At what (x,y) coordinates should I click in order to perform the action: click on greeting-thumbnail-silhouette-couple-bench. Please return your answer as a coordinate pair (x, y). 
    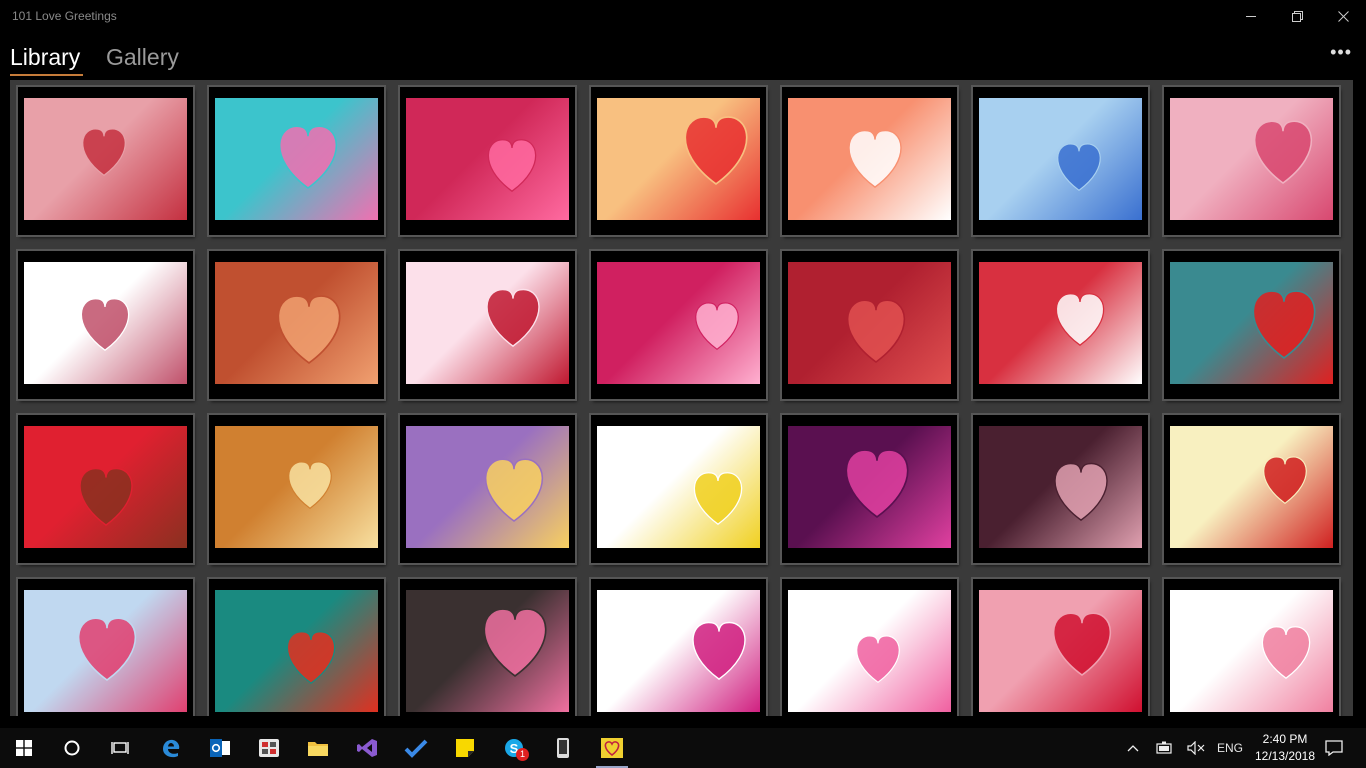
    Looking at the image, I should click on (296, 323).